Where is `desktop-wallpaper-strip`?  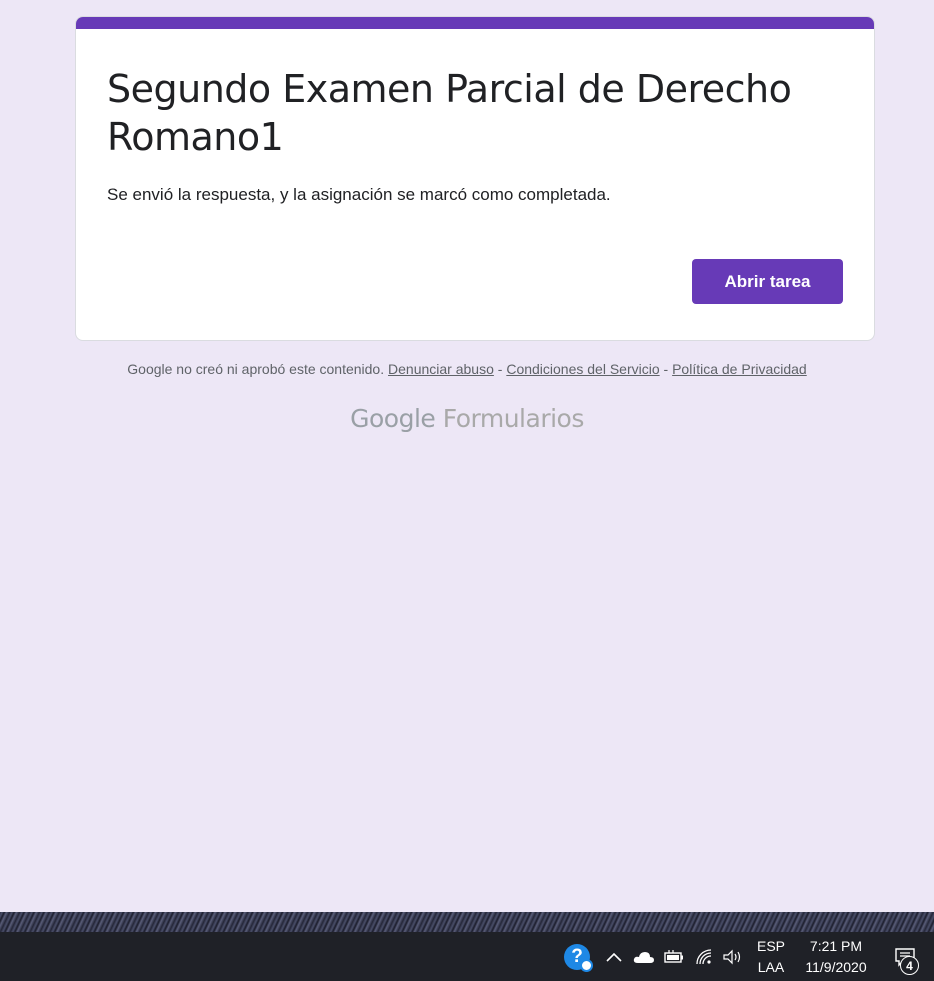 desktop-wallpaper-strip is located at coordinates (467, 922).